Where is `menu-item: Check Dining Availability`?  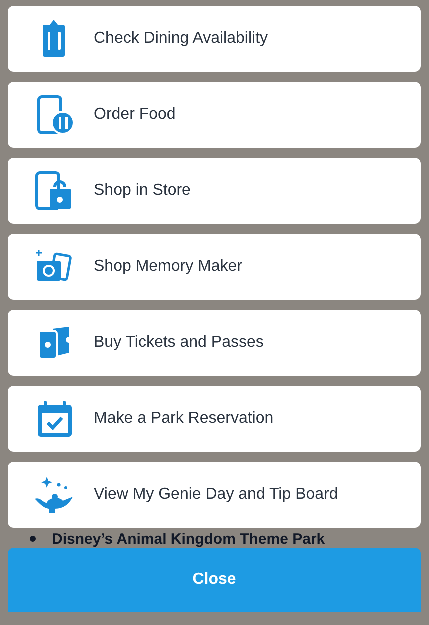
menu-item: Check Dining Availability is located at coordinates (214, 39).